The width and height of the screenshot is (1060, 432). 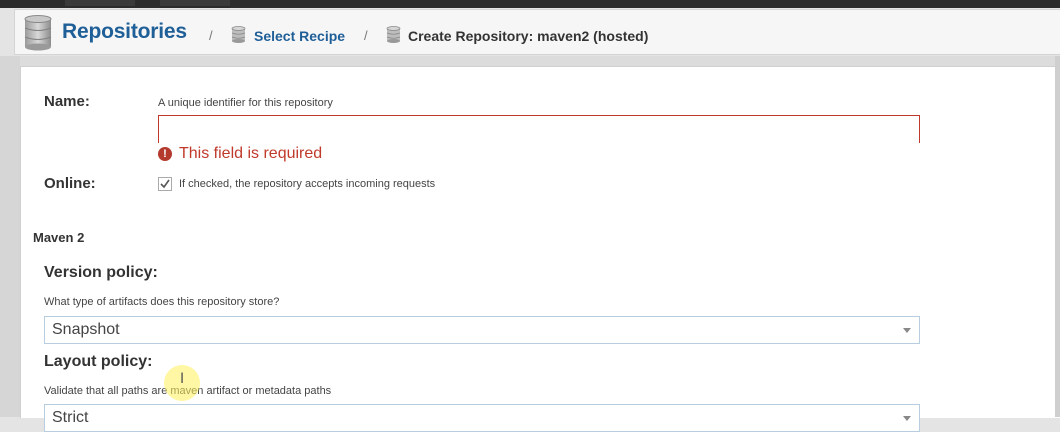 I want to click on chevron-down-icon, so click(x=907, y=330).